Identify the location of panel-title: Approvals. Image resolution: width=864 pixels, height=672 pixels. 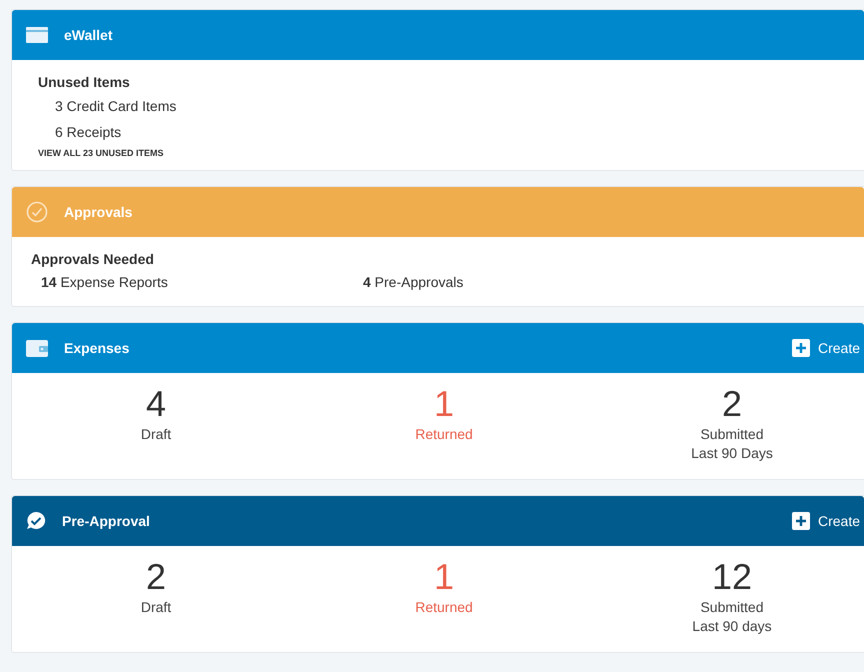
(98, 212).